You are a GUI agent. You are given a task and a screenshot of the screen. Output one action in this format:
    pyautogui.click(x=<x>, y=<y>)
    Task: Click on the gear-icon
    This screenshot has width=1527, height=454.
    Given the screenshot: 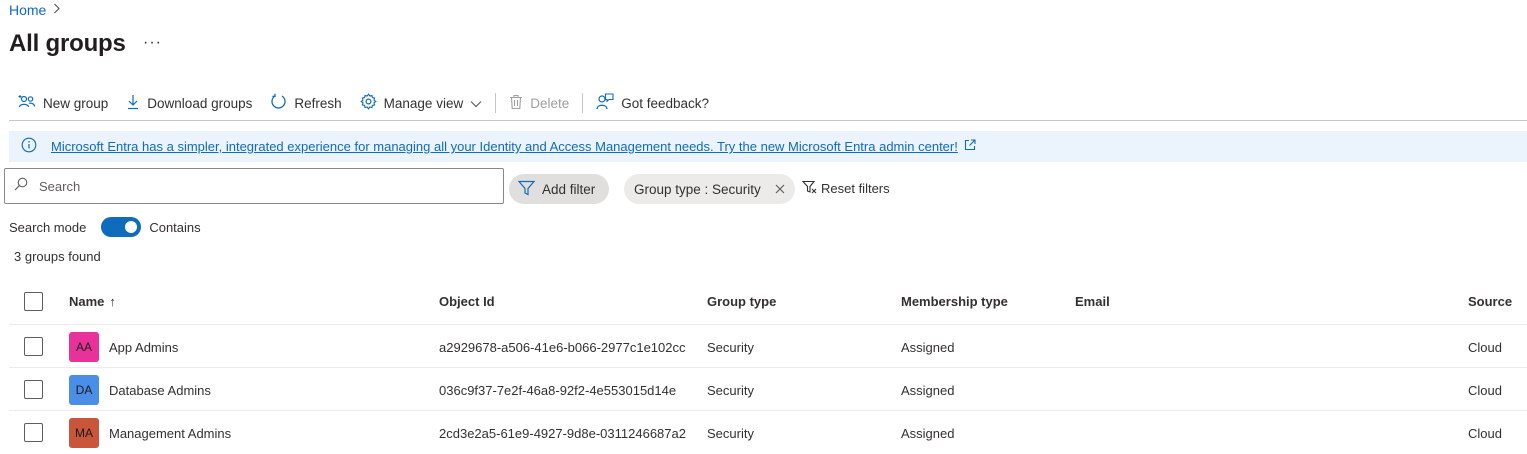 What is the action you would take?
    pyautogui.click(x=368, y=103)
    